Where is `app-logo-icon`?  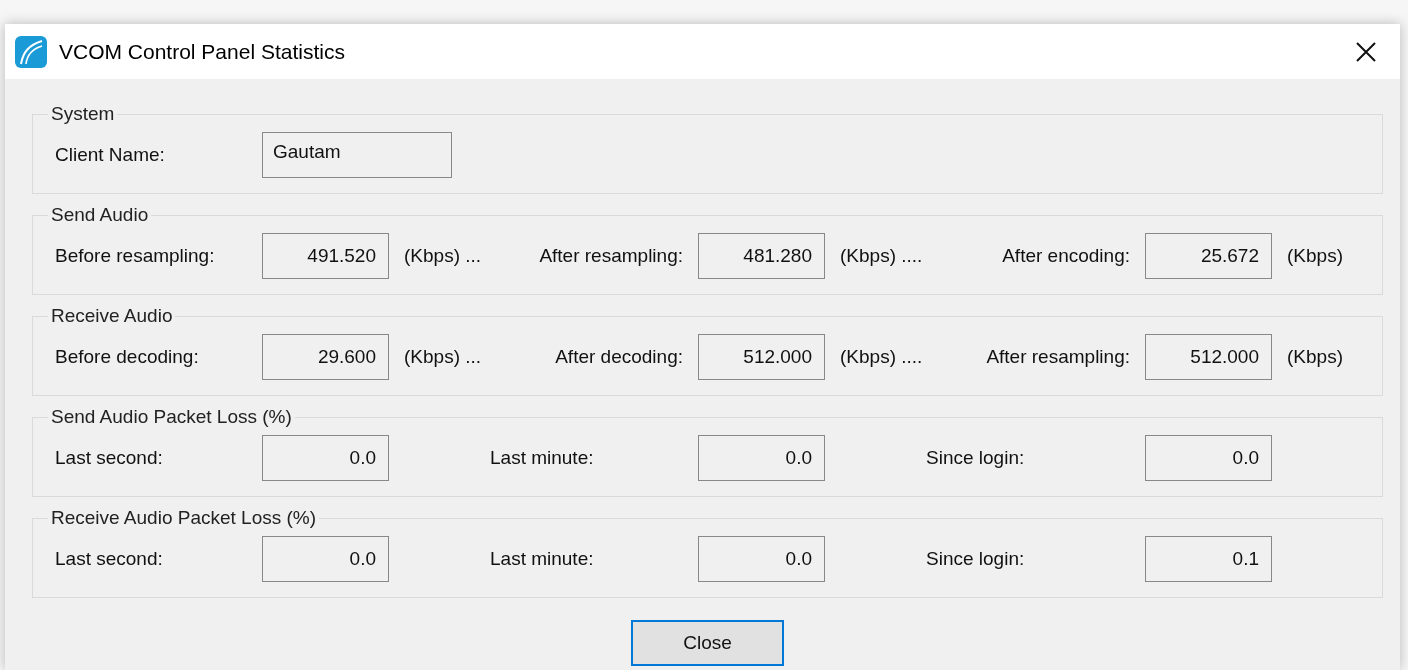
app-logo-icon is located at coordinates (31, 51).